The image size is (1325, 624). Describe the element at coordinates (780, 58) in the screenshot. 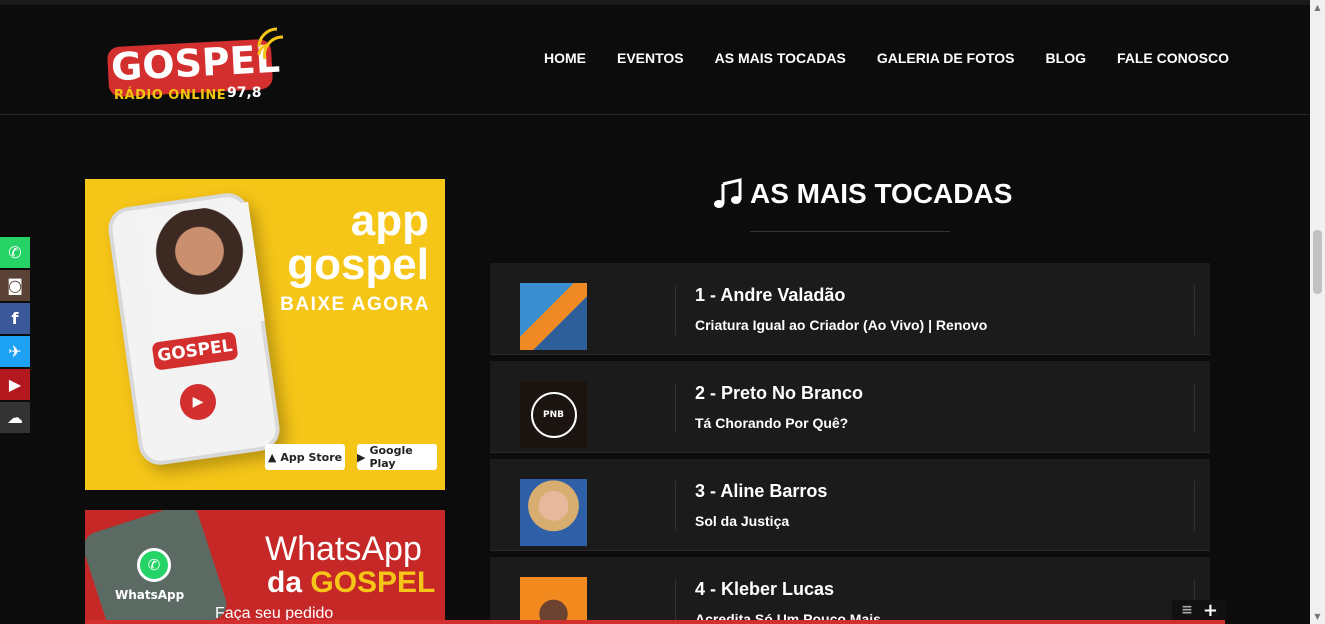

I see `nav-as-mais-tocadas: AS MAIS TOCADAS` at that location.